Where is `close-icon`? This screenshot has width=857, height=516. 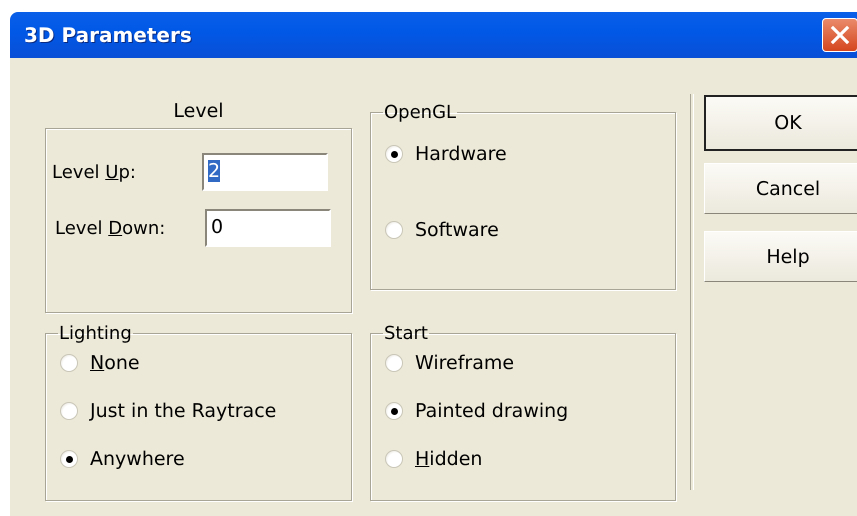
close-icon is located at coordinates (840, 35).